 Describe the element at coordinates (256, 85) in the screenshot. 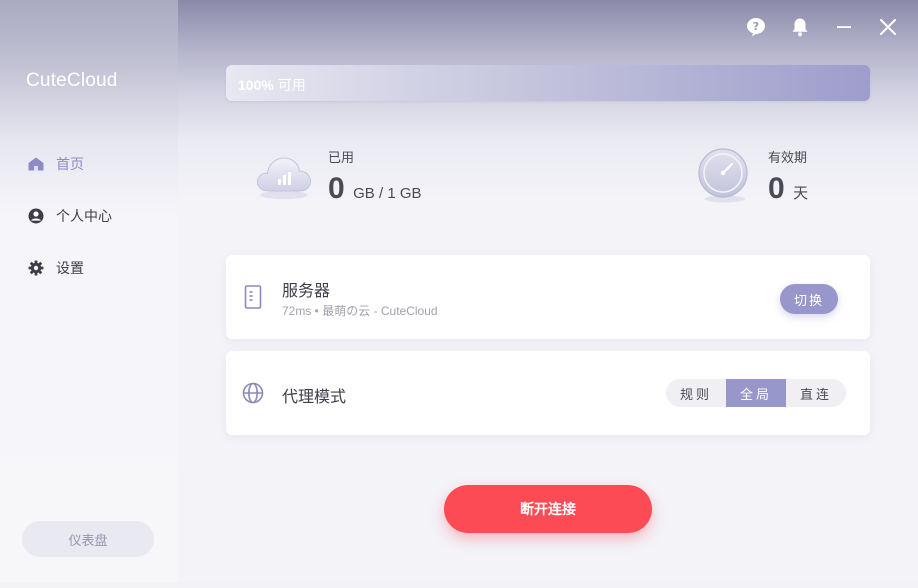

I see `quota-percent: 100%` at that location.